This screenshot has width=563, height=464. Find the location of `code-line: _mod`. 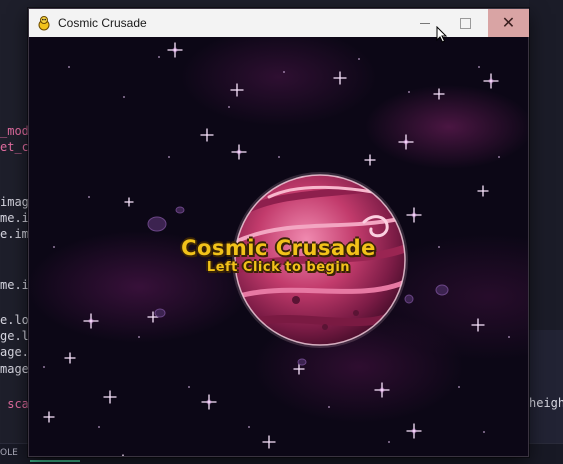

code-line: _mod is located at coordinates (14, 131).